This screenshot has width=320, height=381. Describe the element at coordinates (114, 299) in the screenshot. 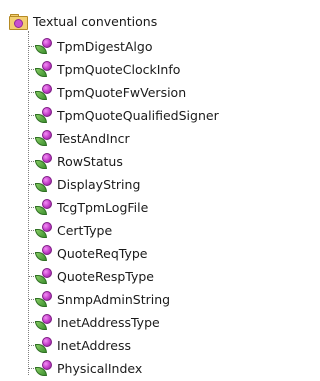

I see `tree-item-label: SnmpAdminString` at that location.